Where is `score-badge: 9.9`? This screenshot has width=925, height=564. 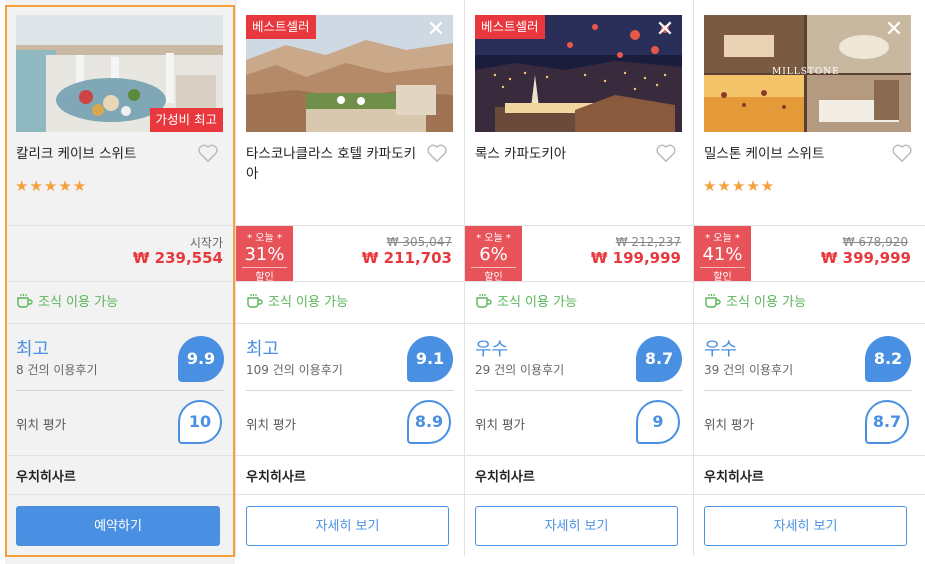
score-badge: 9.9 is located at coordinates (201, 359).